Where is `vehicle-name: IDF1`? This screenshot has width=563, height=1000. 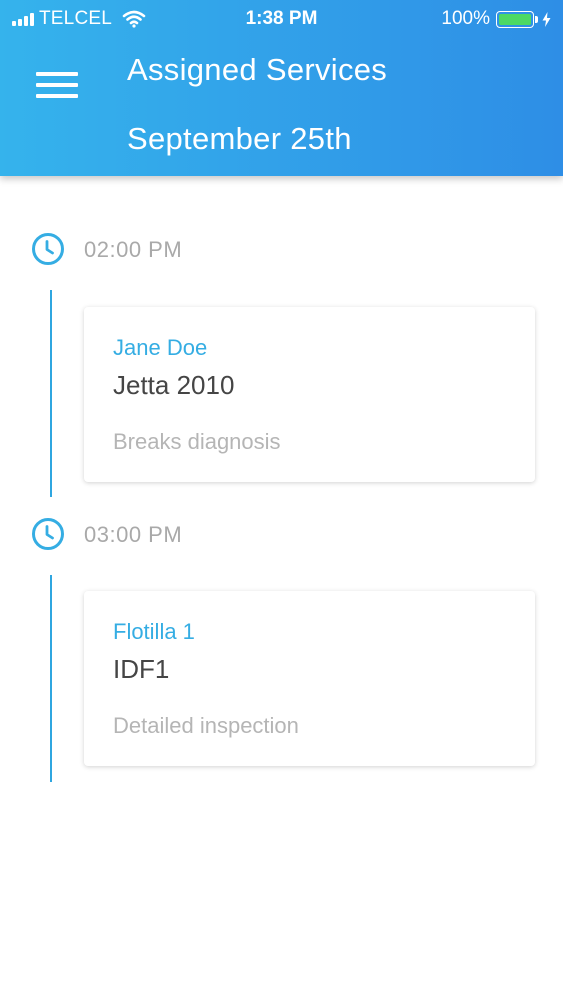 vehicle-name: IDF1 is located at coordinates (141, 669).